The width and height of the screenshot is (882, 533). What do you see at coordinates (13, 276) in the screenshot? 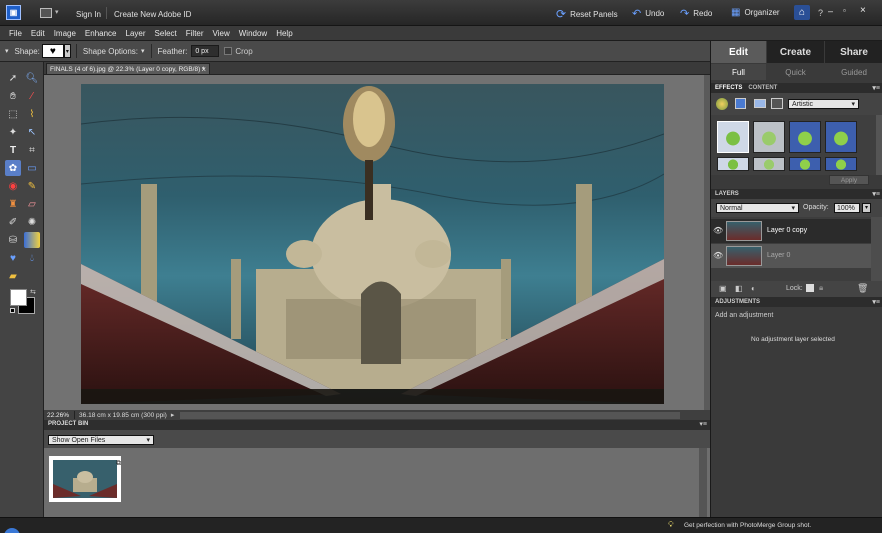
I see `sponge-tool-icon: ▰` at bounding box center [13, 276].